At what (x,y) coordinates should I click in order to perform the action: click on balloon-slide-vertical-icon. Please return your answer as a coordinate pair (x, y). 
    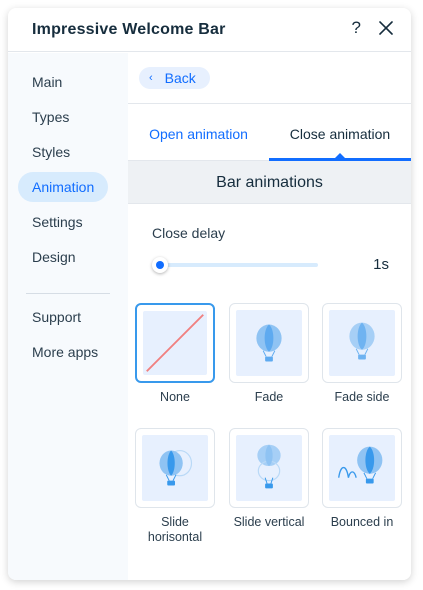
    Looking at the image, I should click on (269, 466).